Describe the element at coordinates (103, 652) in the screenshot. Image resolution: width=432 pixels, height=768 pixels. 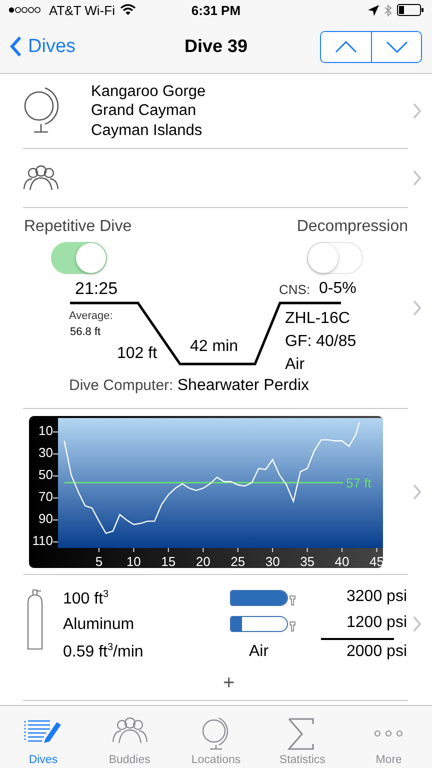
I see `consumption-rate: 0.59 ft$^{3}$/min` at that location.